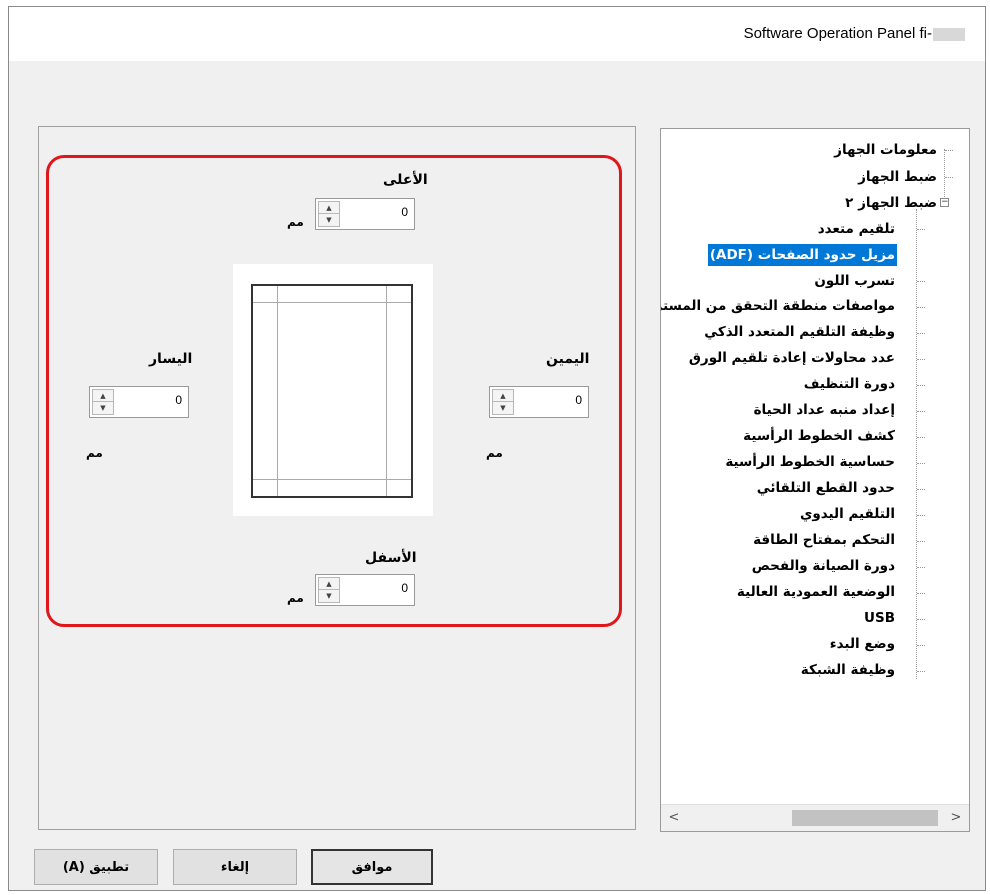 Image resolution: width=990 pixels, height=895 pixels. I want to click on tree-item-bleed-through: تسرب اللون, so click(854, 281).